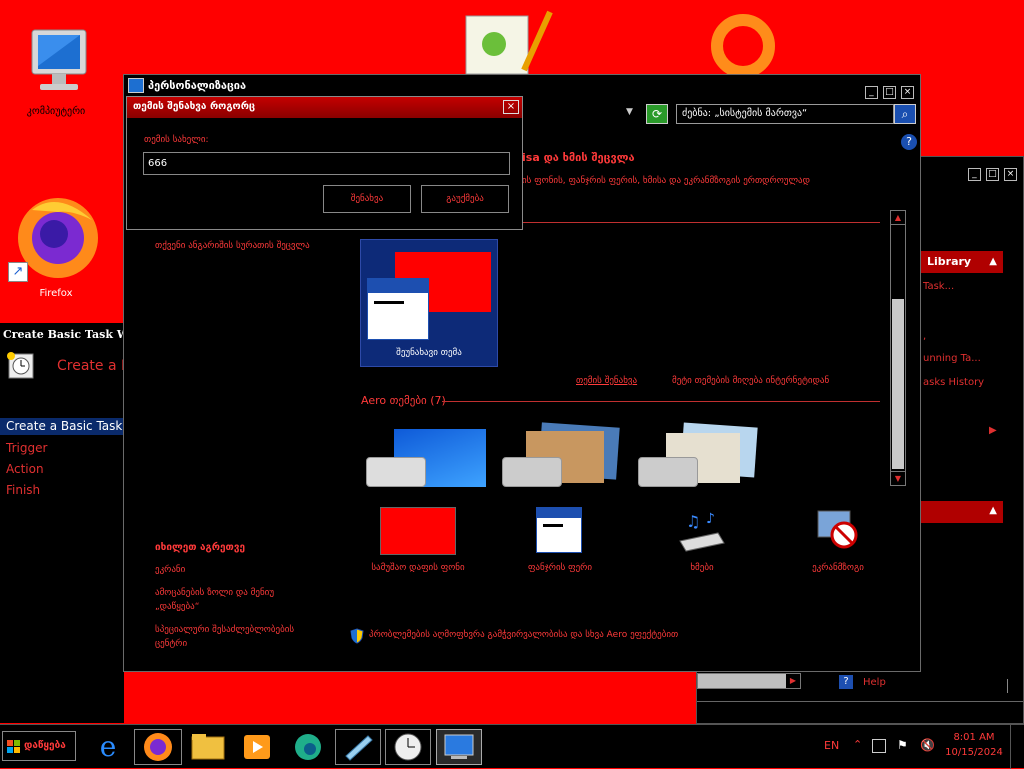  What do you see at coordinates (398, 309) in the screenshot?
I see `theme-preview-window` at bounding box center [398, 309].